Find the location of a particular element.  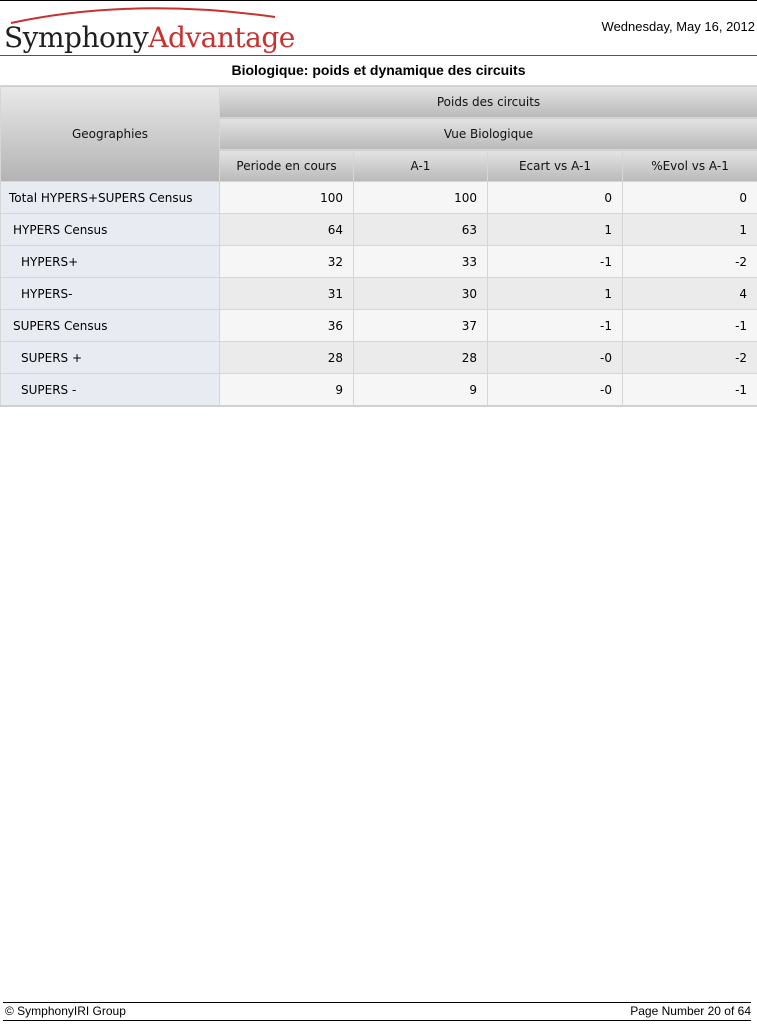

row-label: SUPERS + is located at coordinates (110, 357).